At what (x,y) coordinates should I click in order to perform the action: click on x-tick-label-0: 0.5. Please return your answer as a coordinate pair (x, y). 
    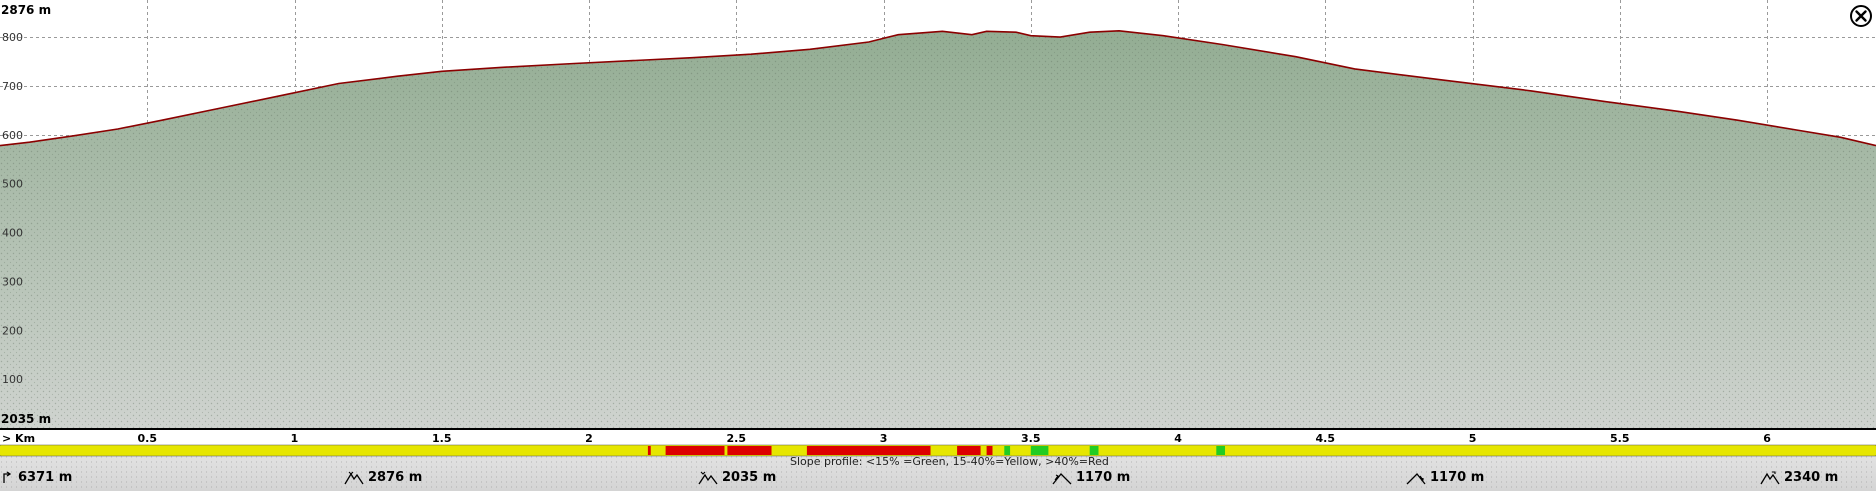
    Looking at the image, I should click on (148, 438).